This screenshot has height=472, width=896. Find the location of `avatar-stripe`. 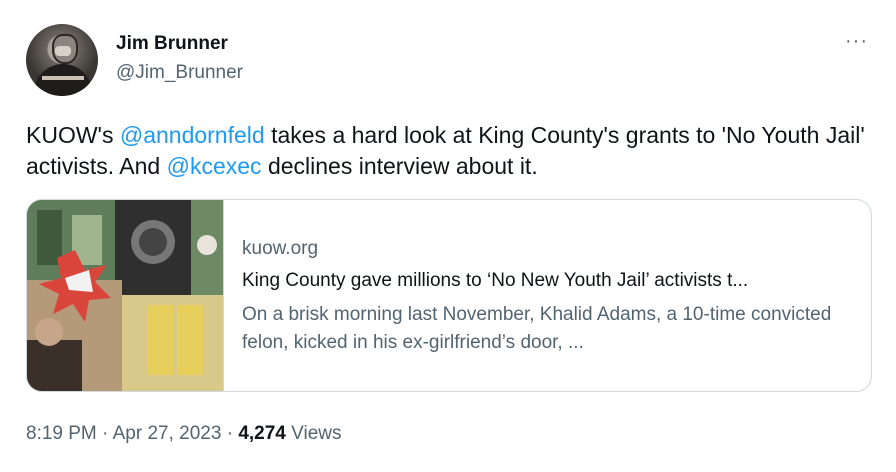

avatar-stripe is located at coordinates (63, 78).